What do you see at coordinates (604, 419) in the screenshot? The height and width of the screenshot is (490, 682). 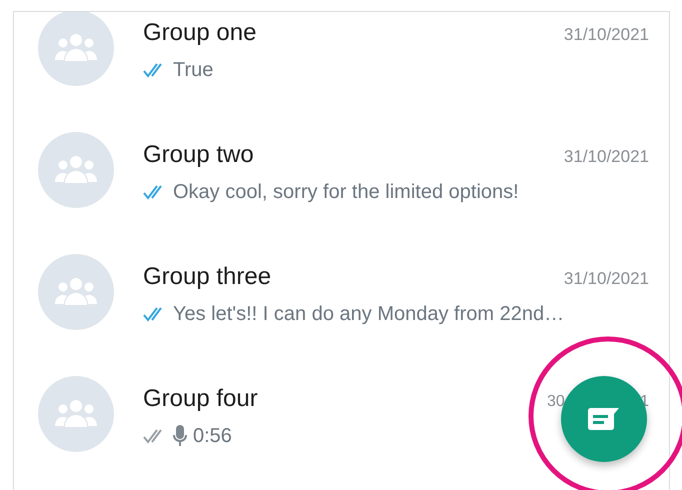 I see `chat-bubble-icon` at bounding box center [604, 419].